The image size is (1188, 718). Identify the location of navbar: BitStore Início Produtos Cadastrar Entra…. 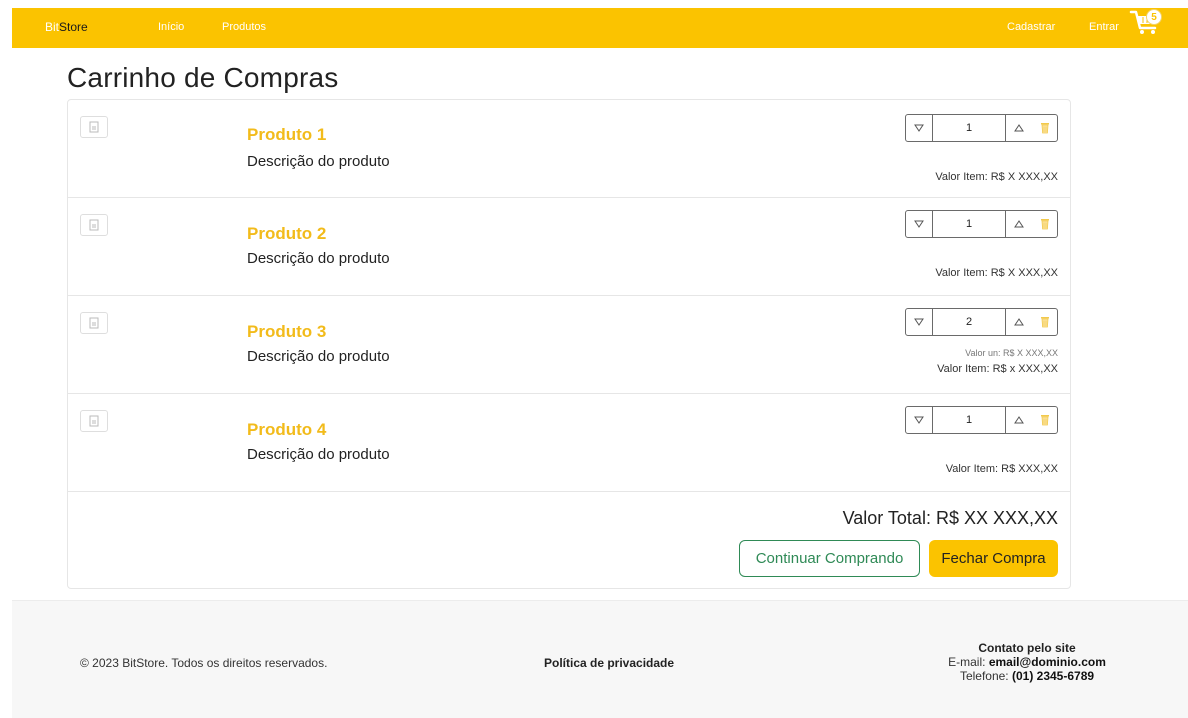
(600, 28).